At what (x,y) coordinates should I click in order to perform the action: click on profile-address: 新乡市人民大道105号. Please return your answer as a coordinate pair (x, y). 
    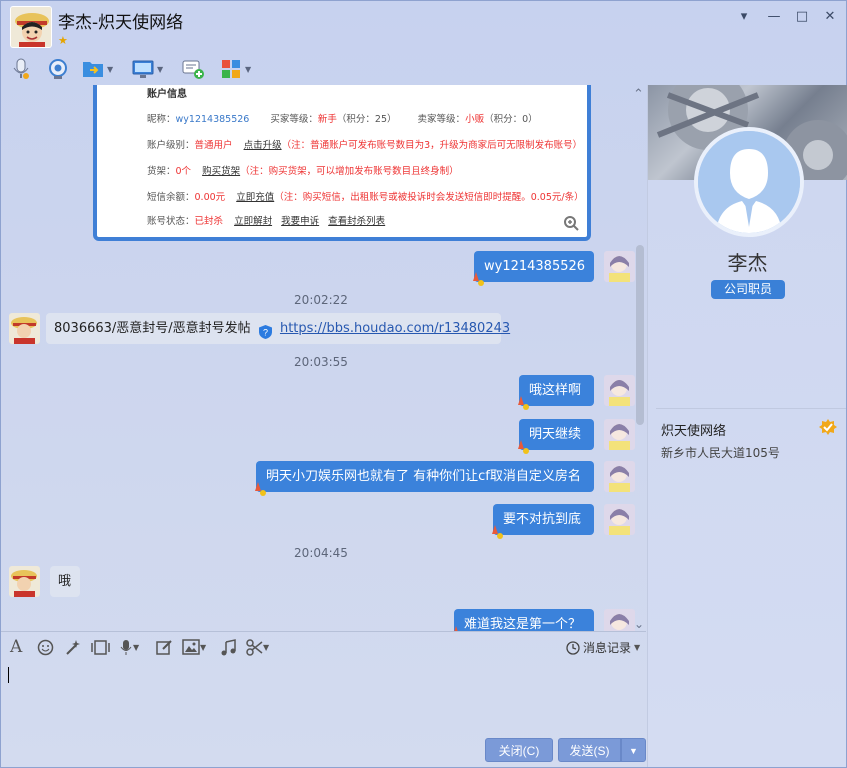
    Looking at the image, I should click on (720, 453).